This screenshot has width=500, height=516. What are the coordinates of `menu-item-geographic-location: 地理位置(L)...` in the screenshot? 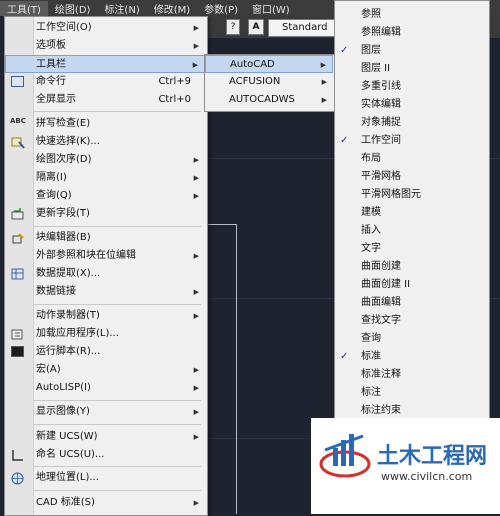 It's located at (105, 478).